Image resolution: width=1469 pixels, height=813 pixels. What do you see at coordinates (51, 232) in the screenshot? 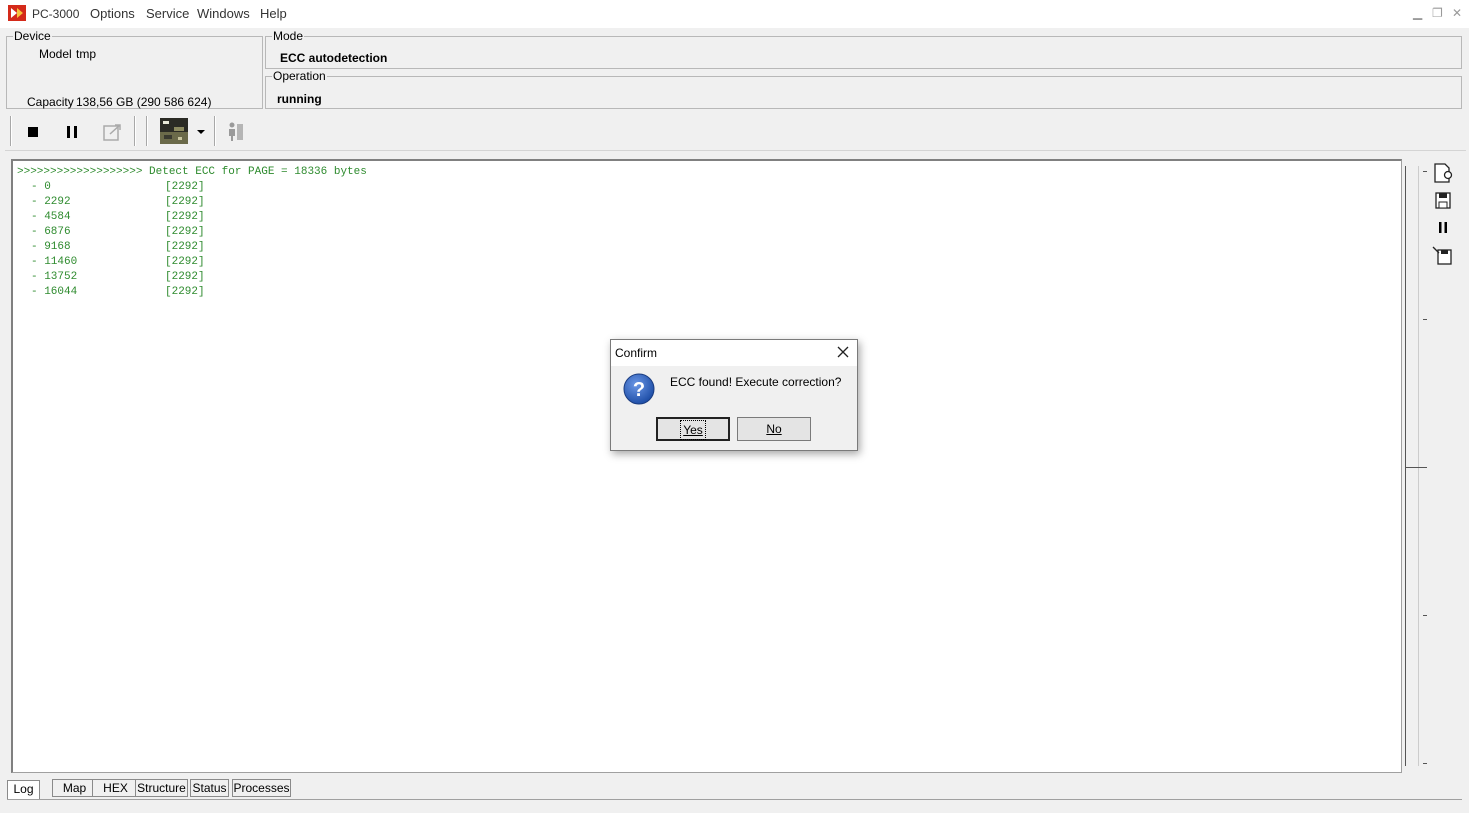
I see `log-row-offset: - 6876` at bounding box center [51, 232].